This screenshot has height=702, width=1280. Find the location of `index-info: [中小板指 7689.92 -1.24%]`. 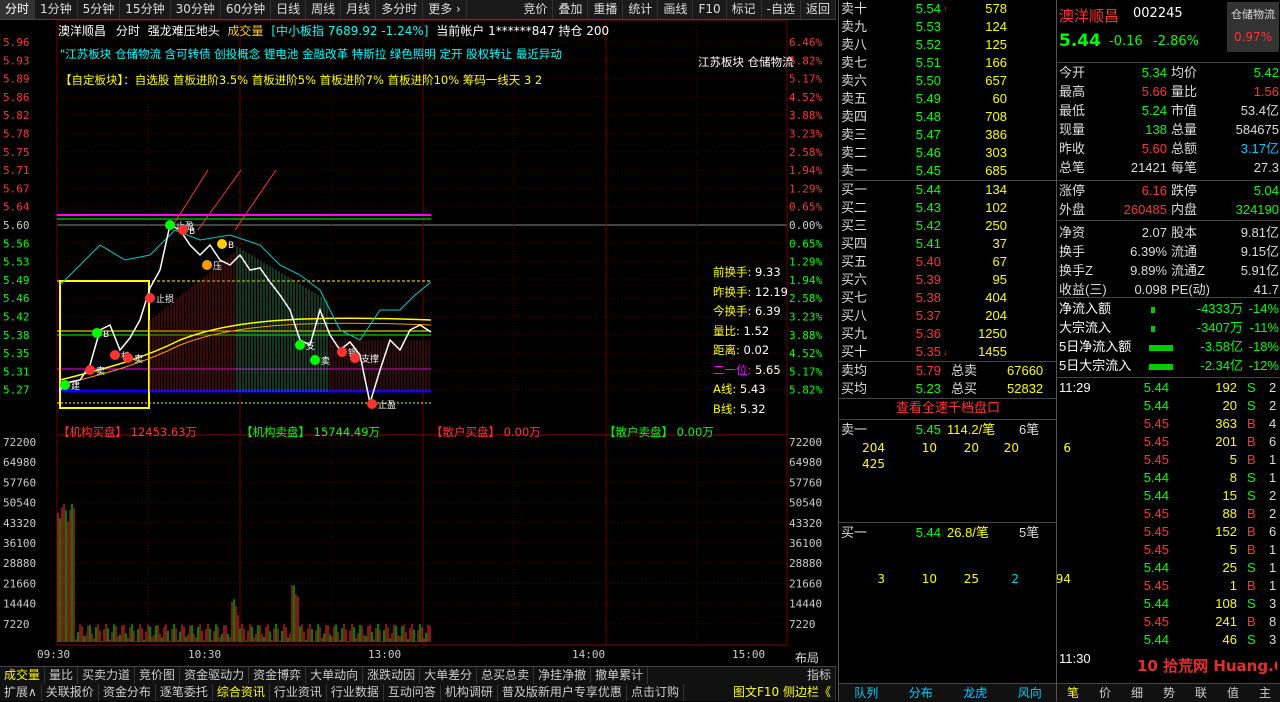

index-info: [中小板指 7689.92 -1.24%] is located at coordinates (350, 31).